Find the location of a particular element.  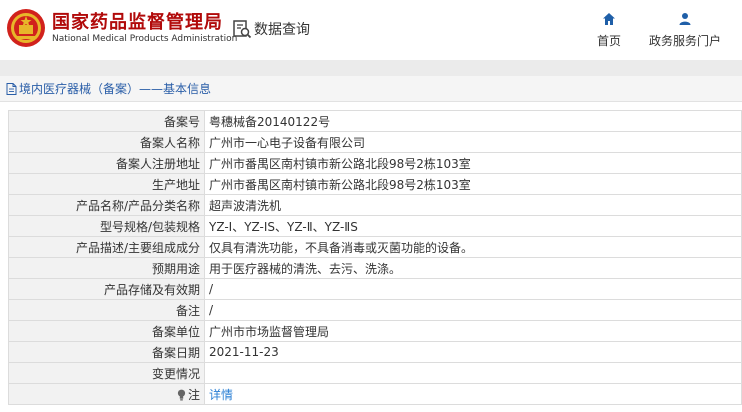

field-value: 广州市一心电子设备有限公司 is located at coordinates (473, 142).